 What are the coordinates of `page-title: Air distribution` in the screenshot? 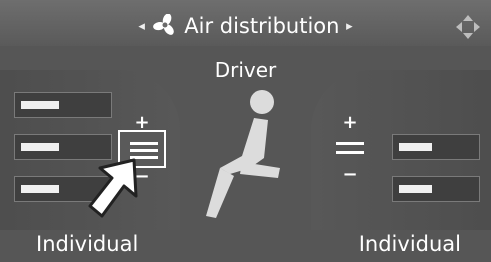 It's located at (262, 26).